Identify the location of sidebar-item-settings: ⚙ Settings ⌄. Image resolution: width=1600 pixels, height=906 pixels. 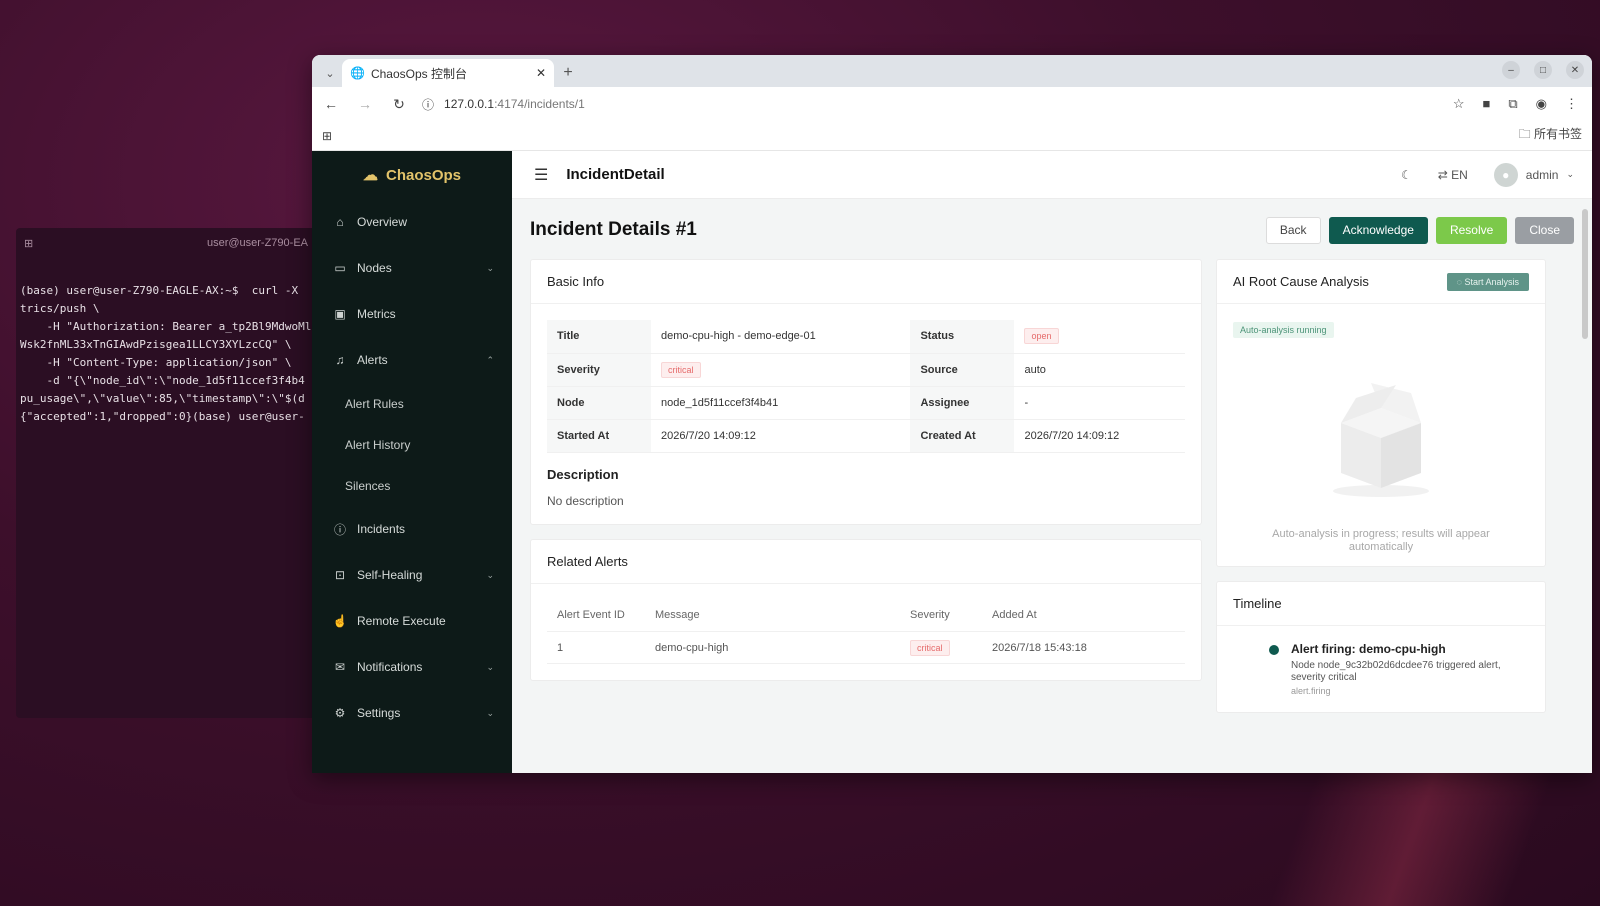
(412, 713).